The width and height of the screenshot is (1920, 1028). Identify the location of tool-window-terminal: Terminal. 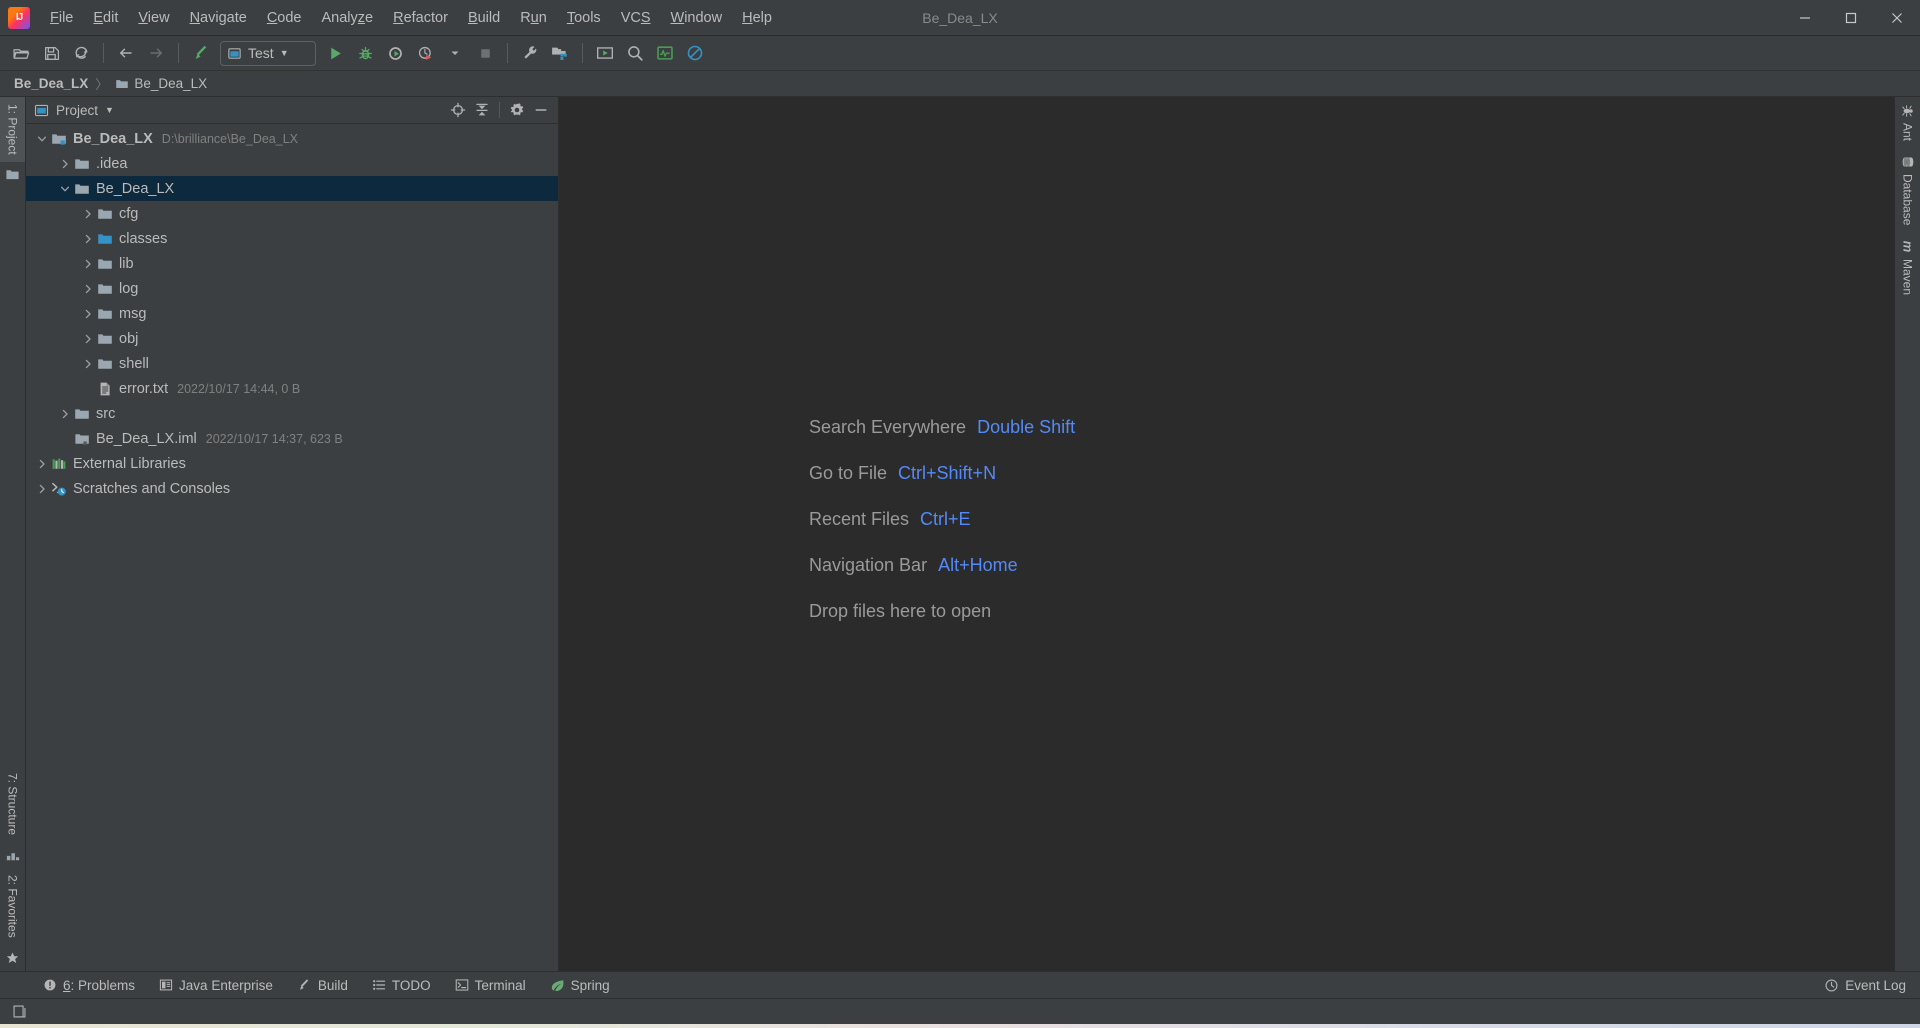
(490, 985).